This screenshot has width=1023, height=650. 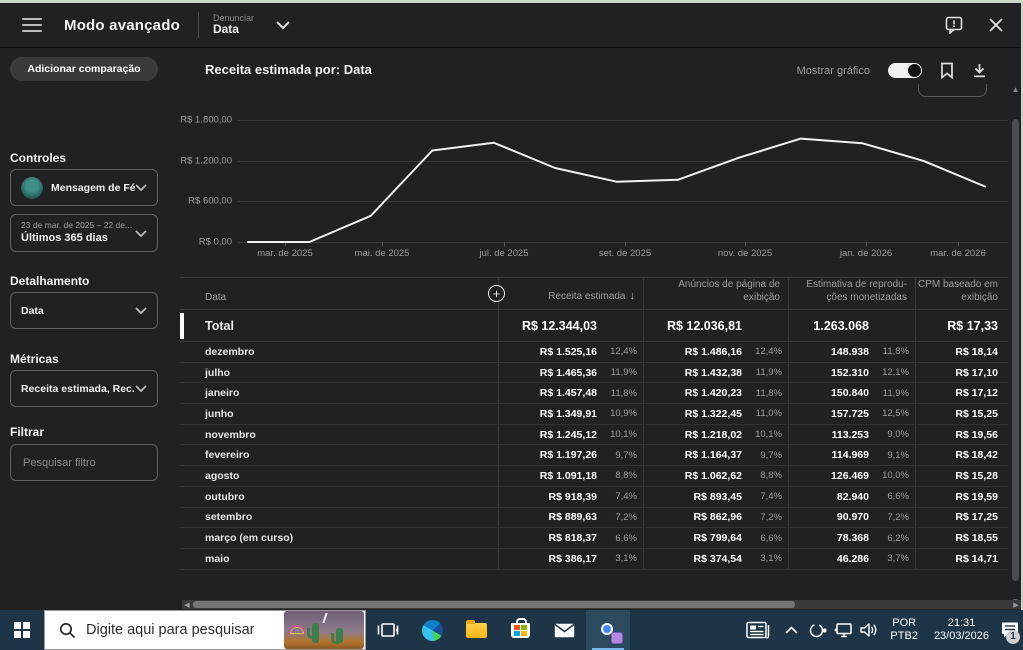 What do you see at coordinates (84, 310) in the screenshot?
I see `breakdown-select: Data` at bounding box center [84, 310].